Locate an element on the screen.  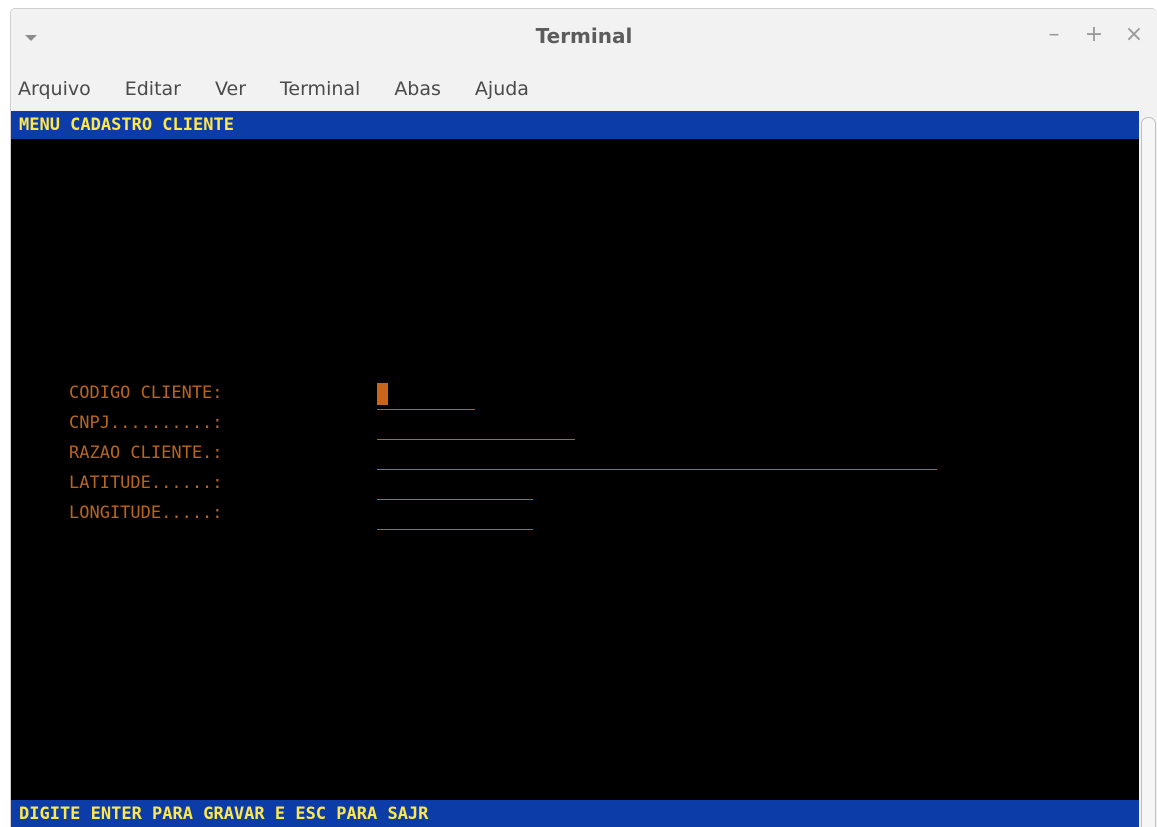
input-longitude is located at coordinates (455, 517).